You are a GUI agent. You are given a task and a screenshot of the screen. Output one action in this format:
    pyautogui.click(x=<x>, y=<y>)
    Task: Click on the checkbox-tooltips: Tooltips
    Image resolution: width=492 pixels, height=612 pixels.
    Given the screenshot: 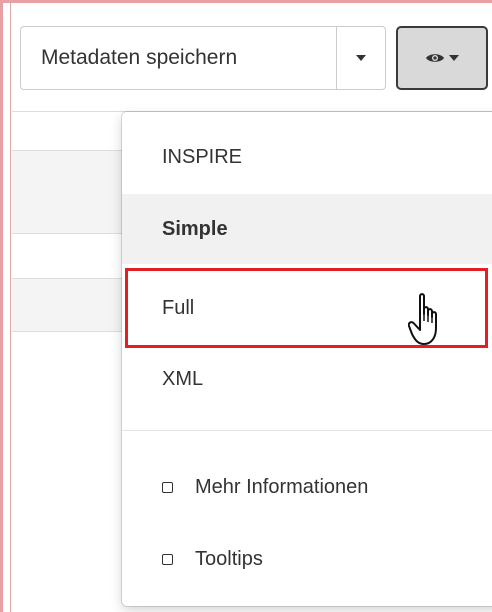 What is the action you would take?
    pyautogui.click(x=307, y=559)
    